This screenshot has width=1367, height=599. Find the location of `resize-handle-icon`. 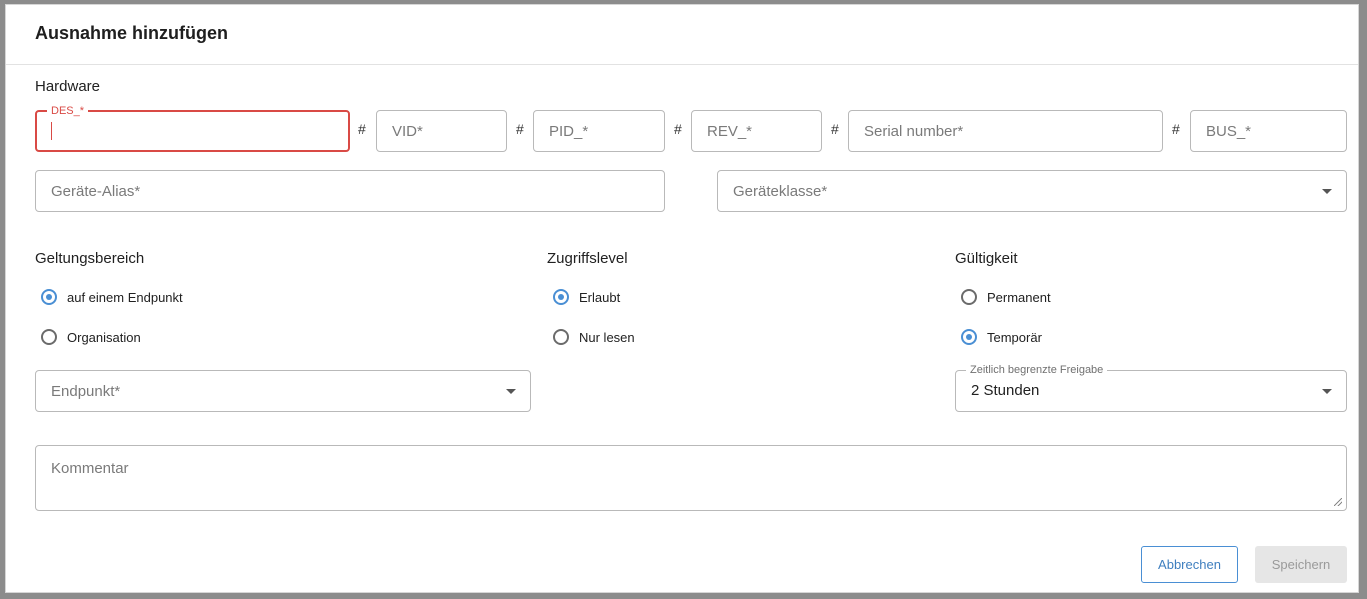

resize-handle-icon is located at coordinates (1338, 502).